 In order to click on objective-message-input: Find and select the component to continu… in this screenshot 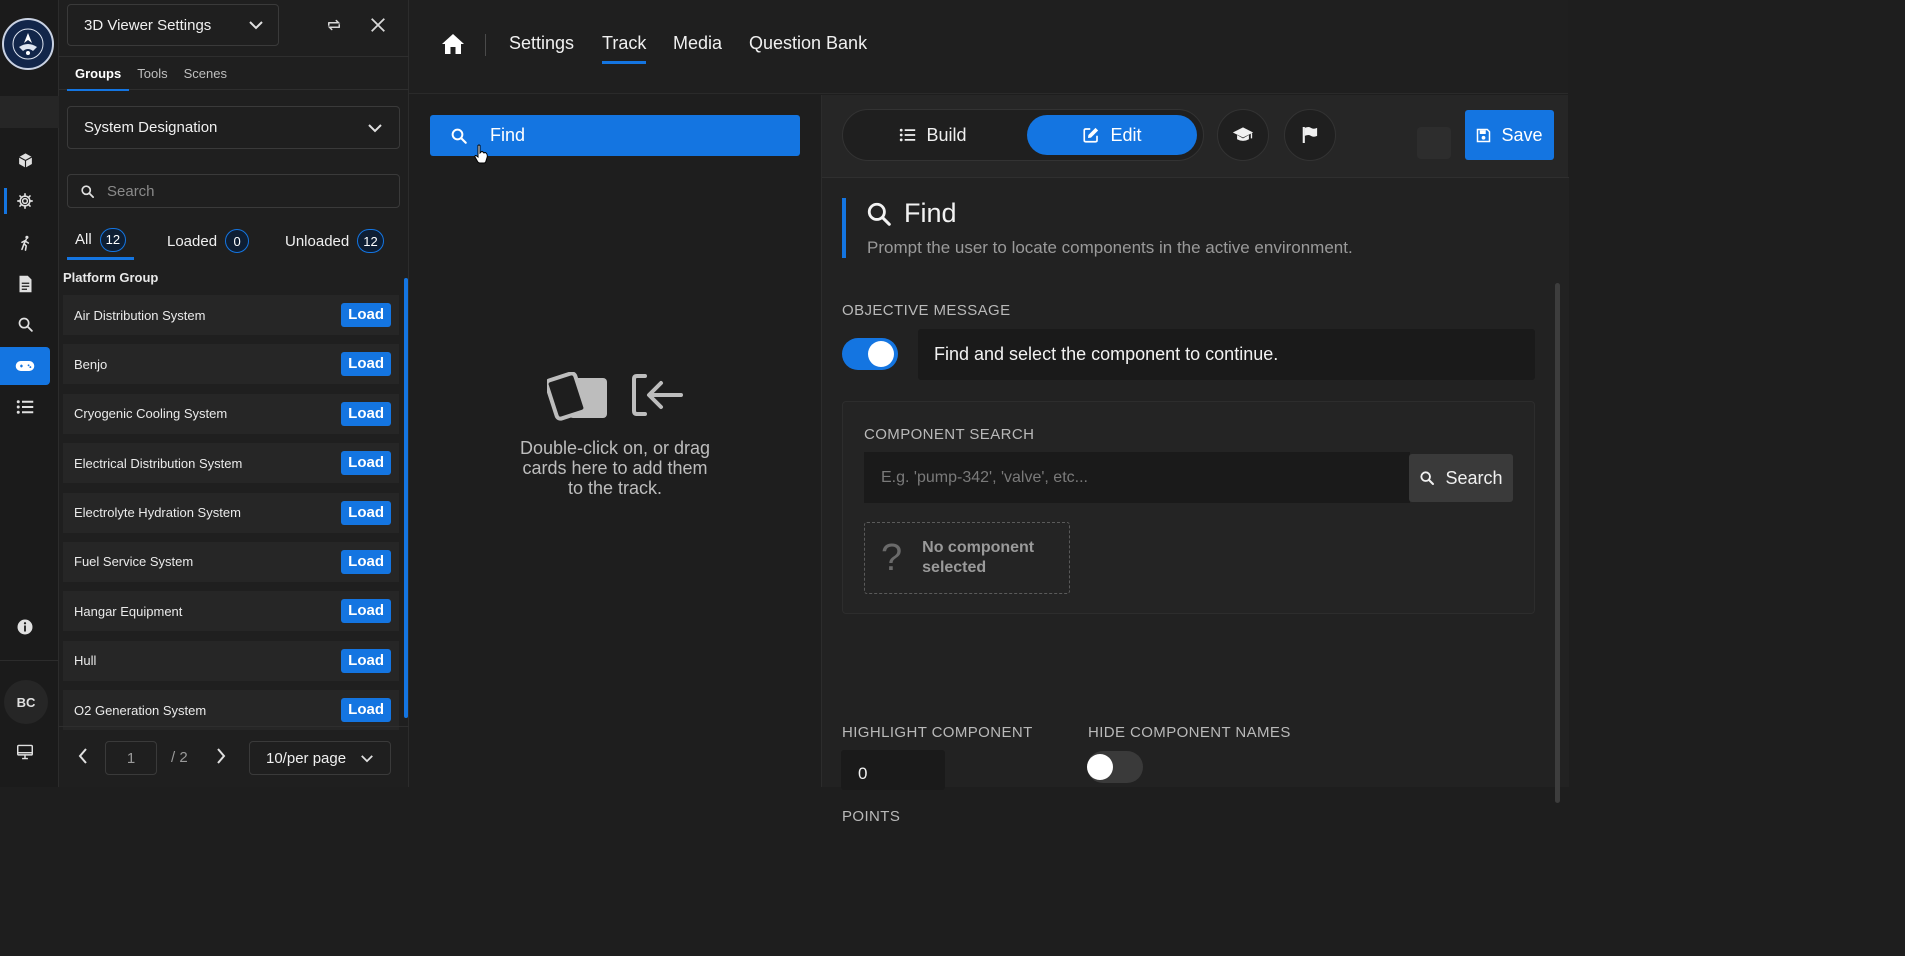, I will do `click(1226, 354)`.